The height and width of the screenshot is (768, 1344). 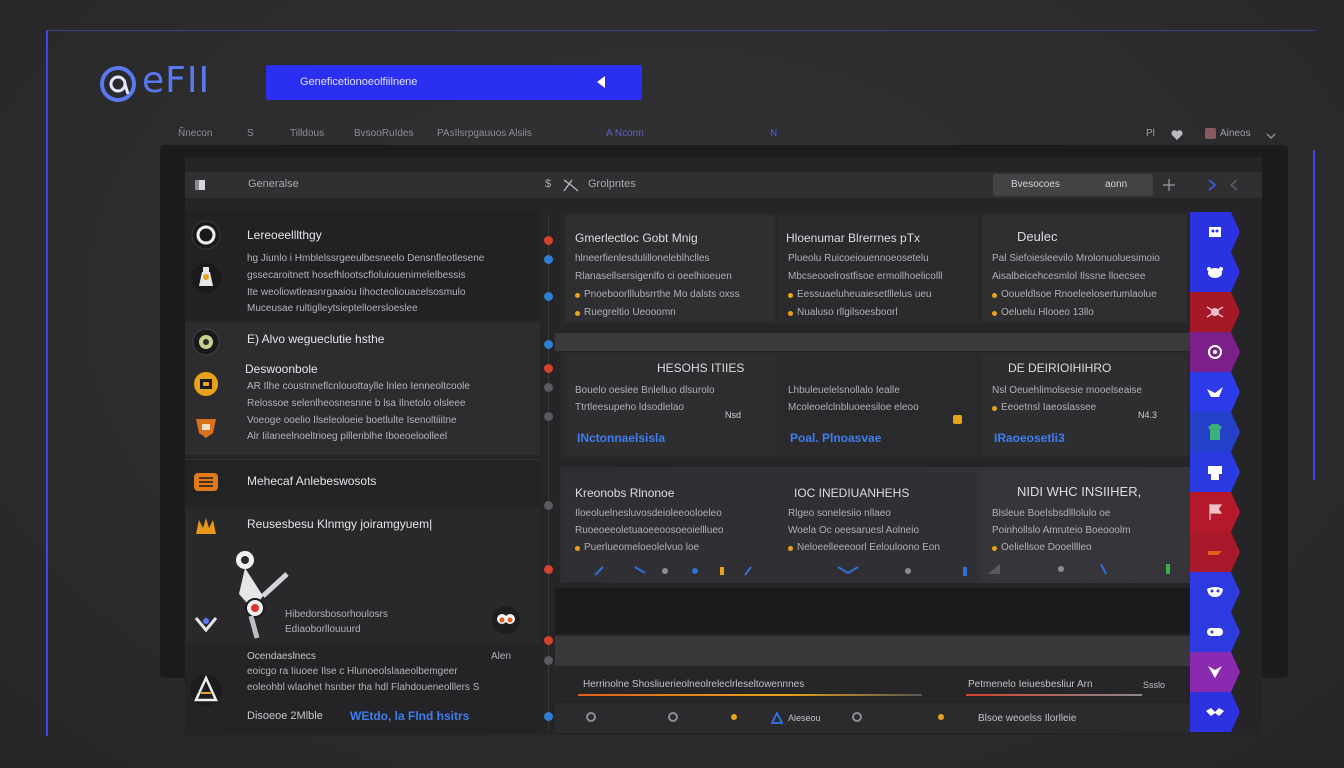 What do you see at coordinates (1215, 312) in the screenshot?
I see `tab-spider` at bounding box center [1215, 312].